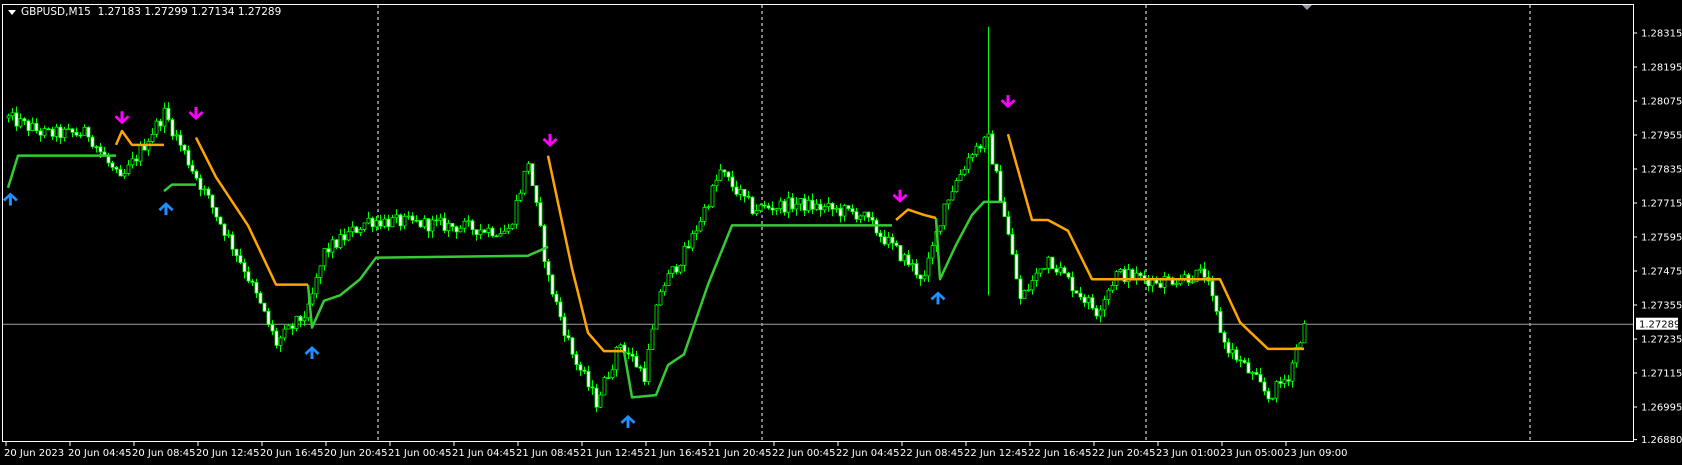 The image size is (1682, 465). What do you see at coordinates (1252, 453) in the screenshot?
I see `time-tick-label: 23 Jun 05:00` at bounding box center [1252, 453].